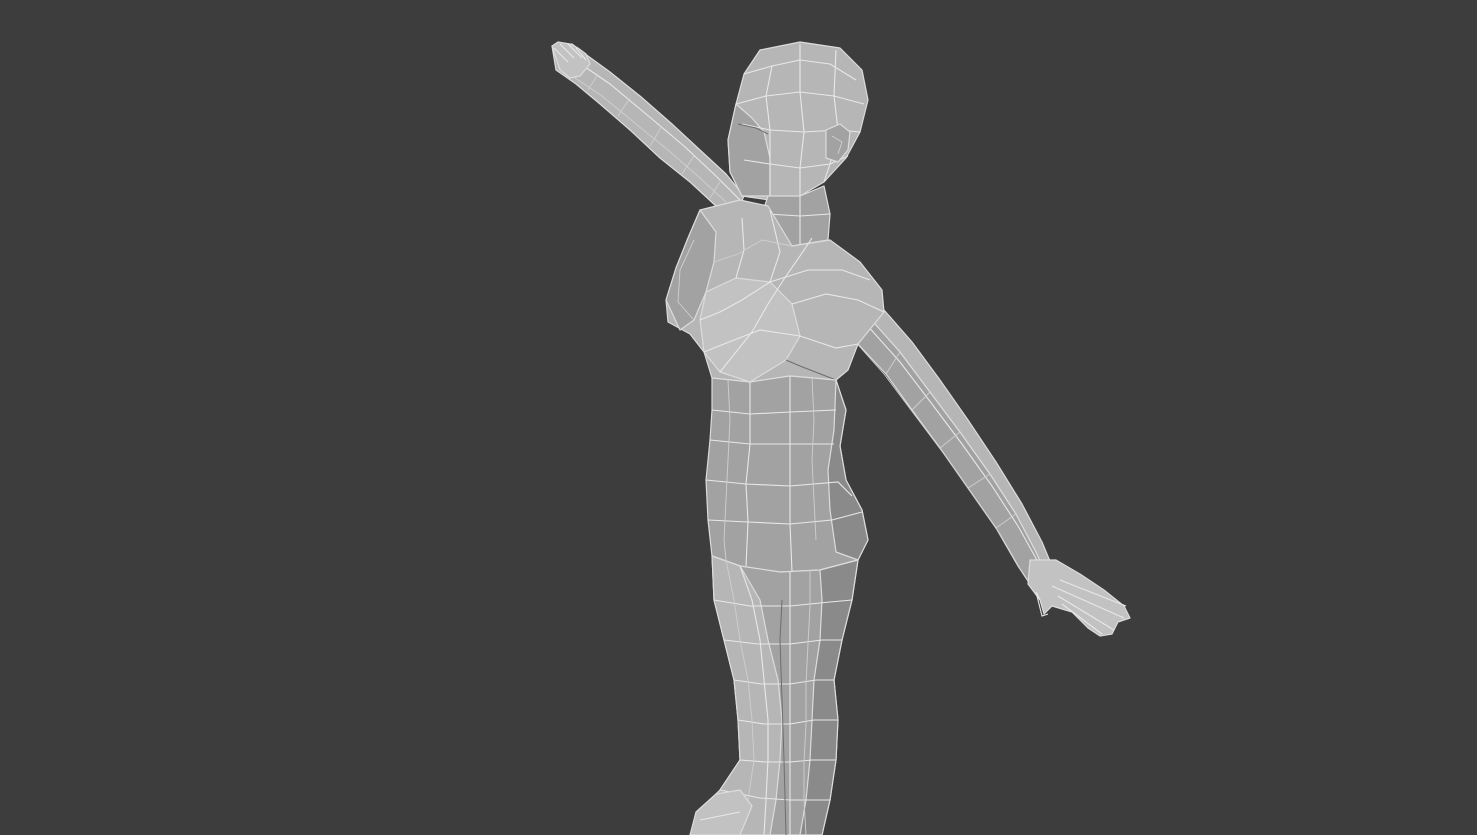  Describe the element at coordinates (983, 468) in the screenshot. I see `right-arm` at that location.